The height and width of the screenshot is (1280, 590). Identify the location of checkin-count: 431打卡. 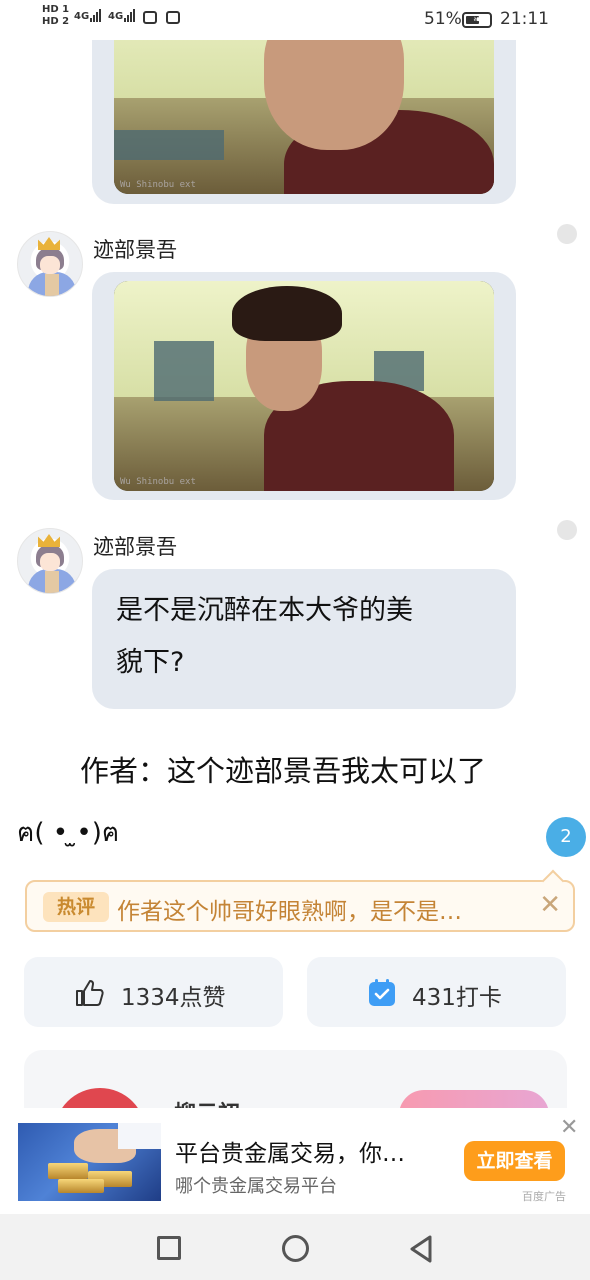
(457, 998).